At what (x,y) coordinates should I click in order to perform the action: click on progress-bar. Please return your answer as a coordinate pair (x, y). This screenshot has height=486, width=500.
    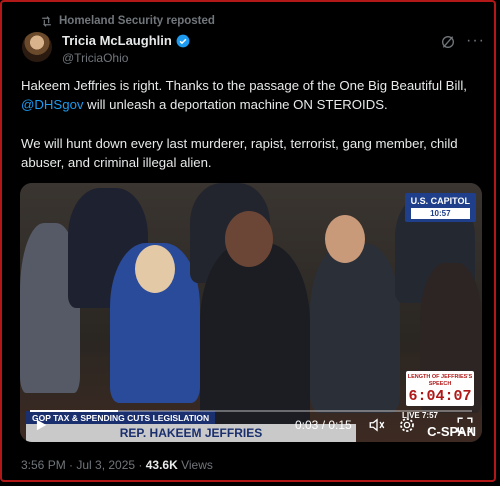
    Looking at the image, I should click on (251, 411).